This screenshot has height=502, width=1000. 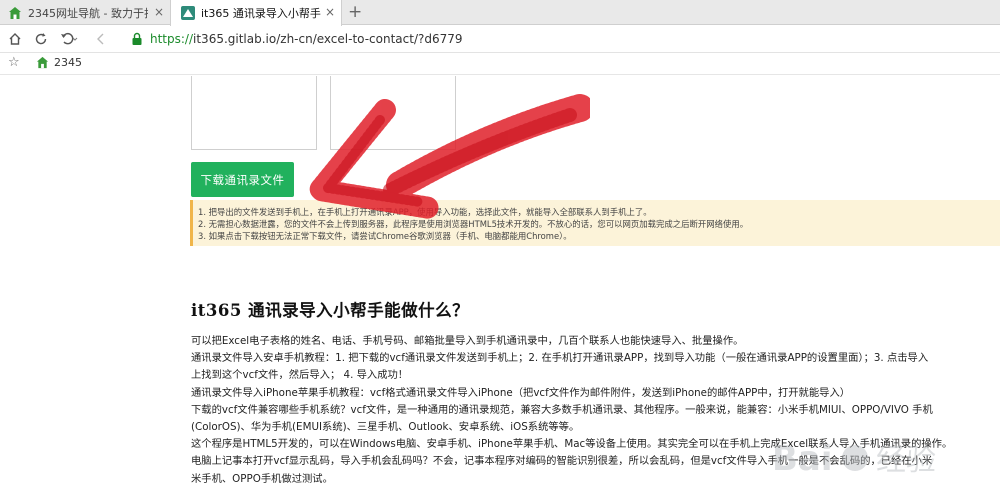 I want to click on tab-it365: it365 通讯录导入小帮手 | 通讯 ×, so click(x=256, y=13).